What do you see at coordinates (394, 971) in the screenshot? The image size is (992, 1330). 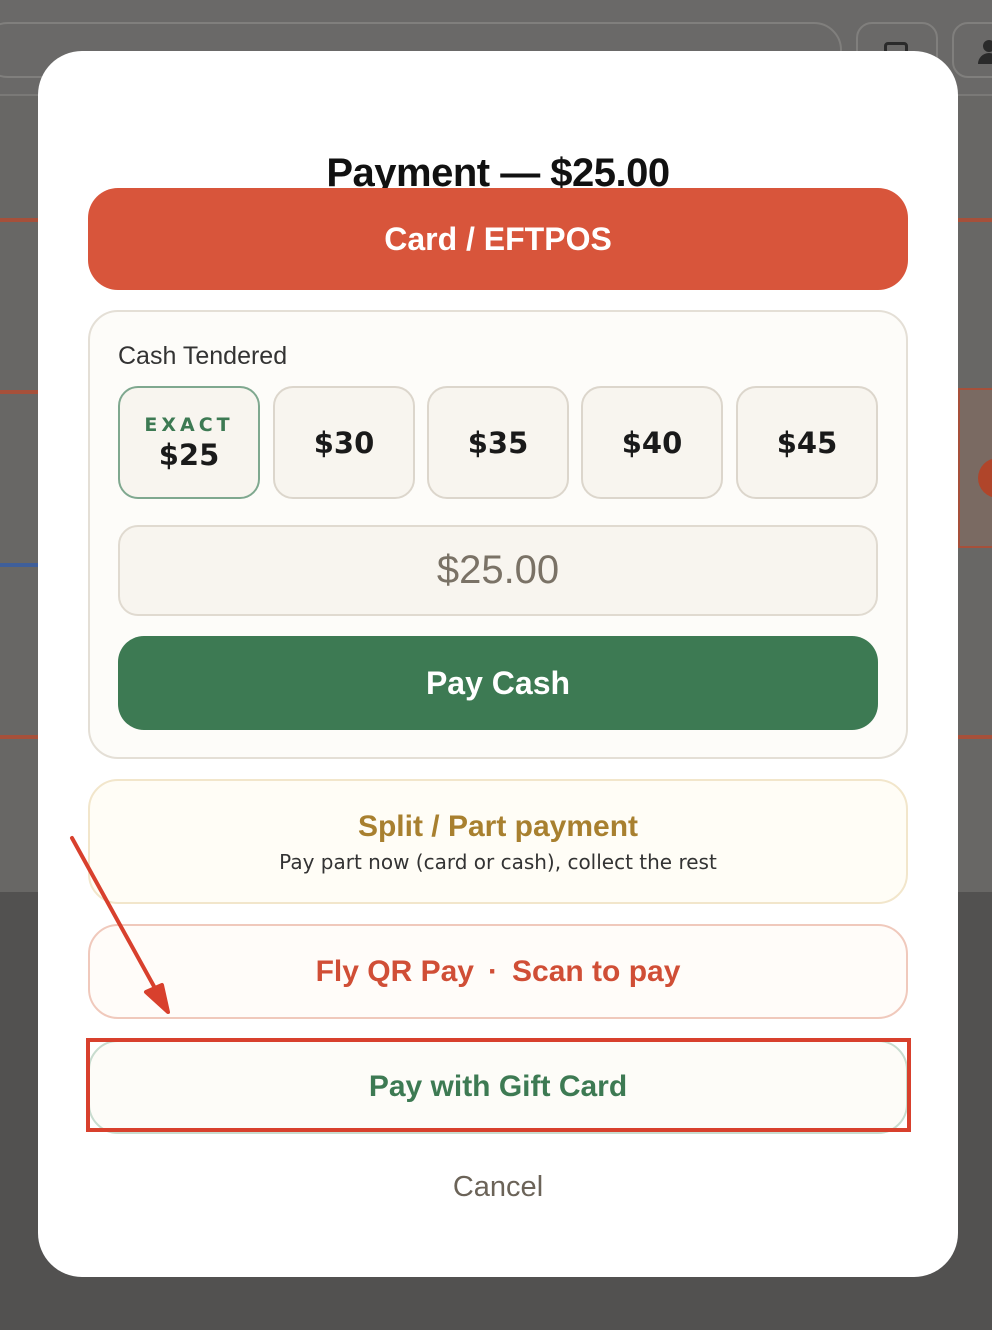 I see `qr-pay-label: Fly QR Pay` at bounding box center [394, 971].